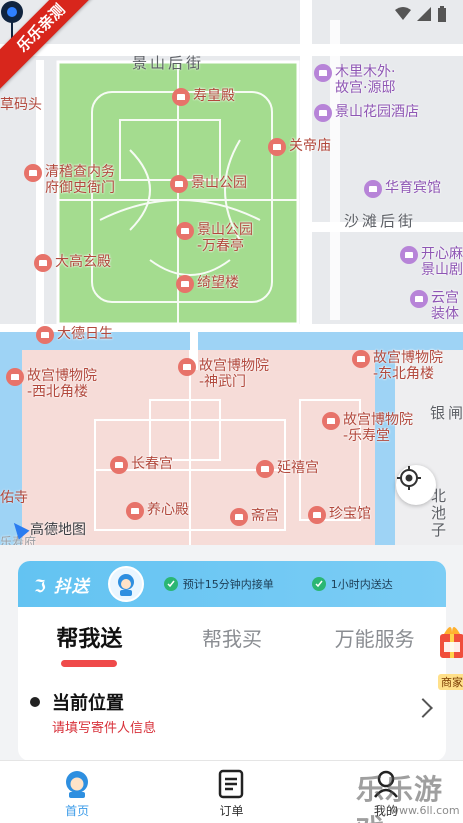 This screenshot has height=823, width=463. What do you see at coordinates (310, 146) in the screenshot?
I see `poi-label: 关帝庙` at bounding box center [310, 146].